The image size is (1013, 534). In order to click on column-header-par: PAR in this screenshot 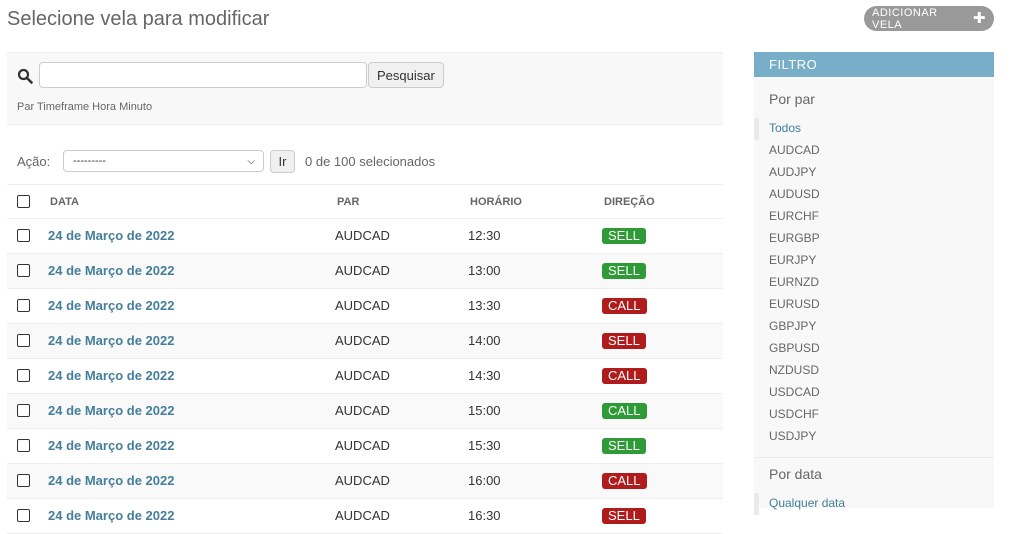, I will do `click(348, 202)`.